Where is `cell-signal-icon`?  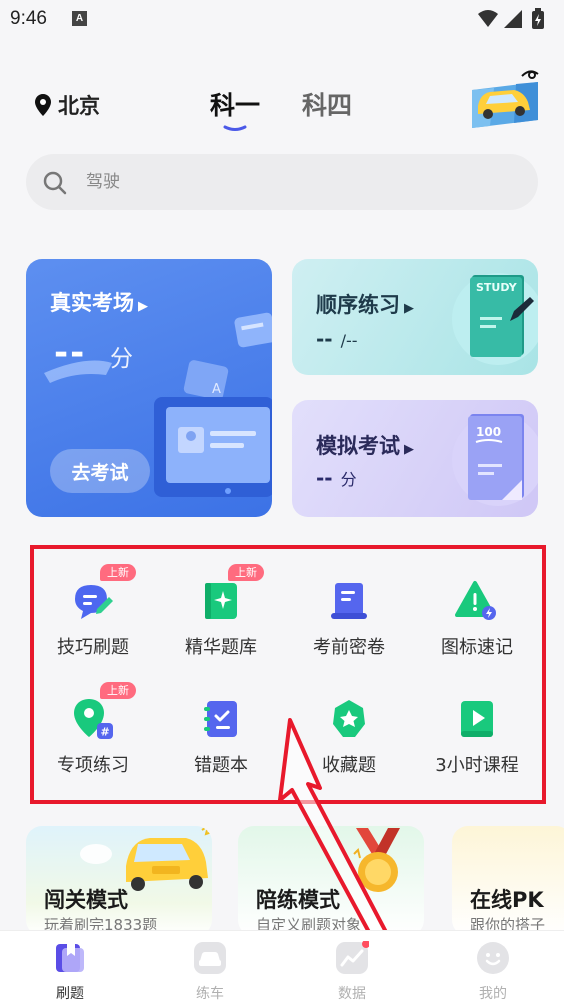
cell-signal-icon is located at coordinates (513, 19).